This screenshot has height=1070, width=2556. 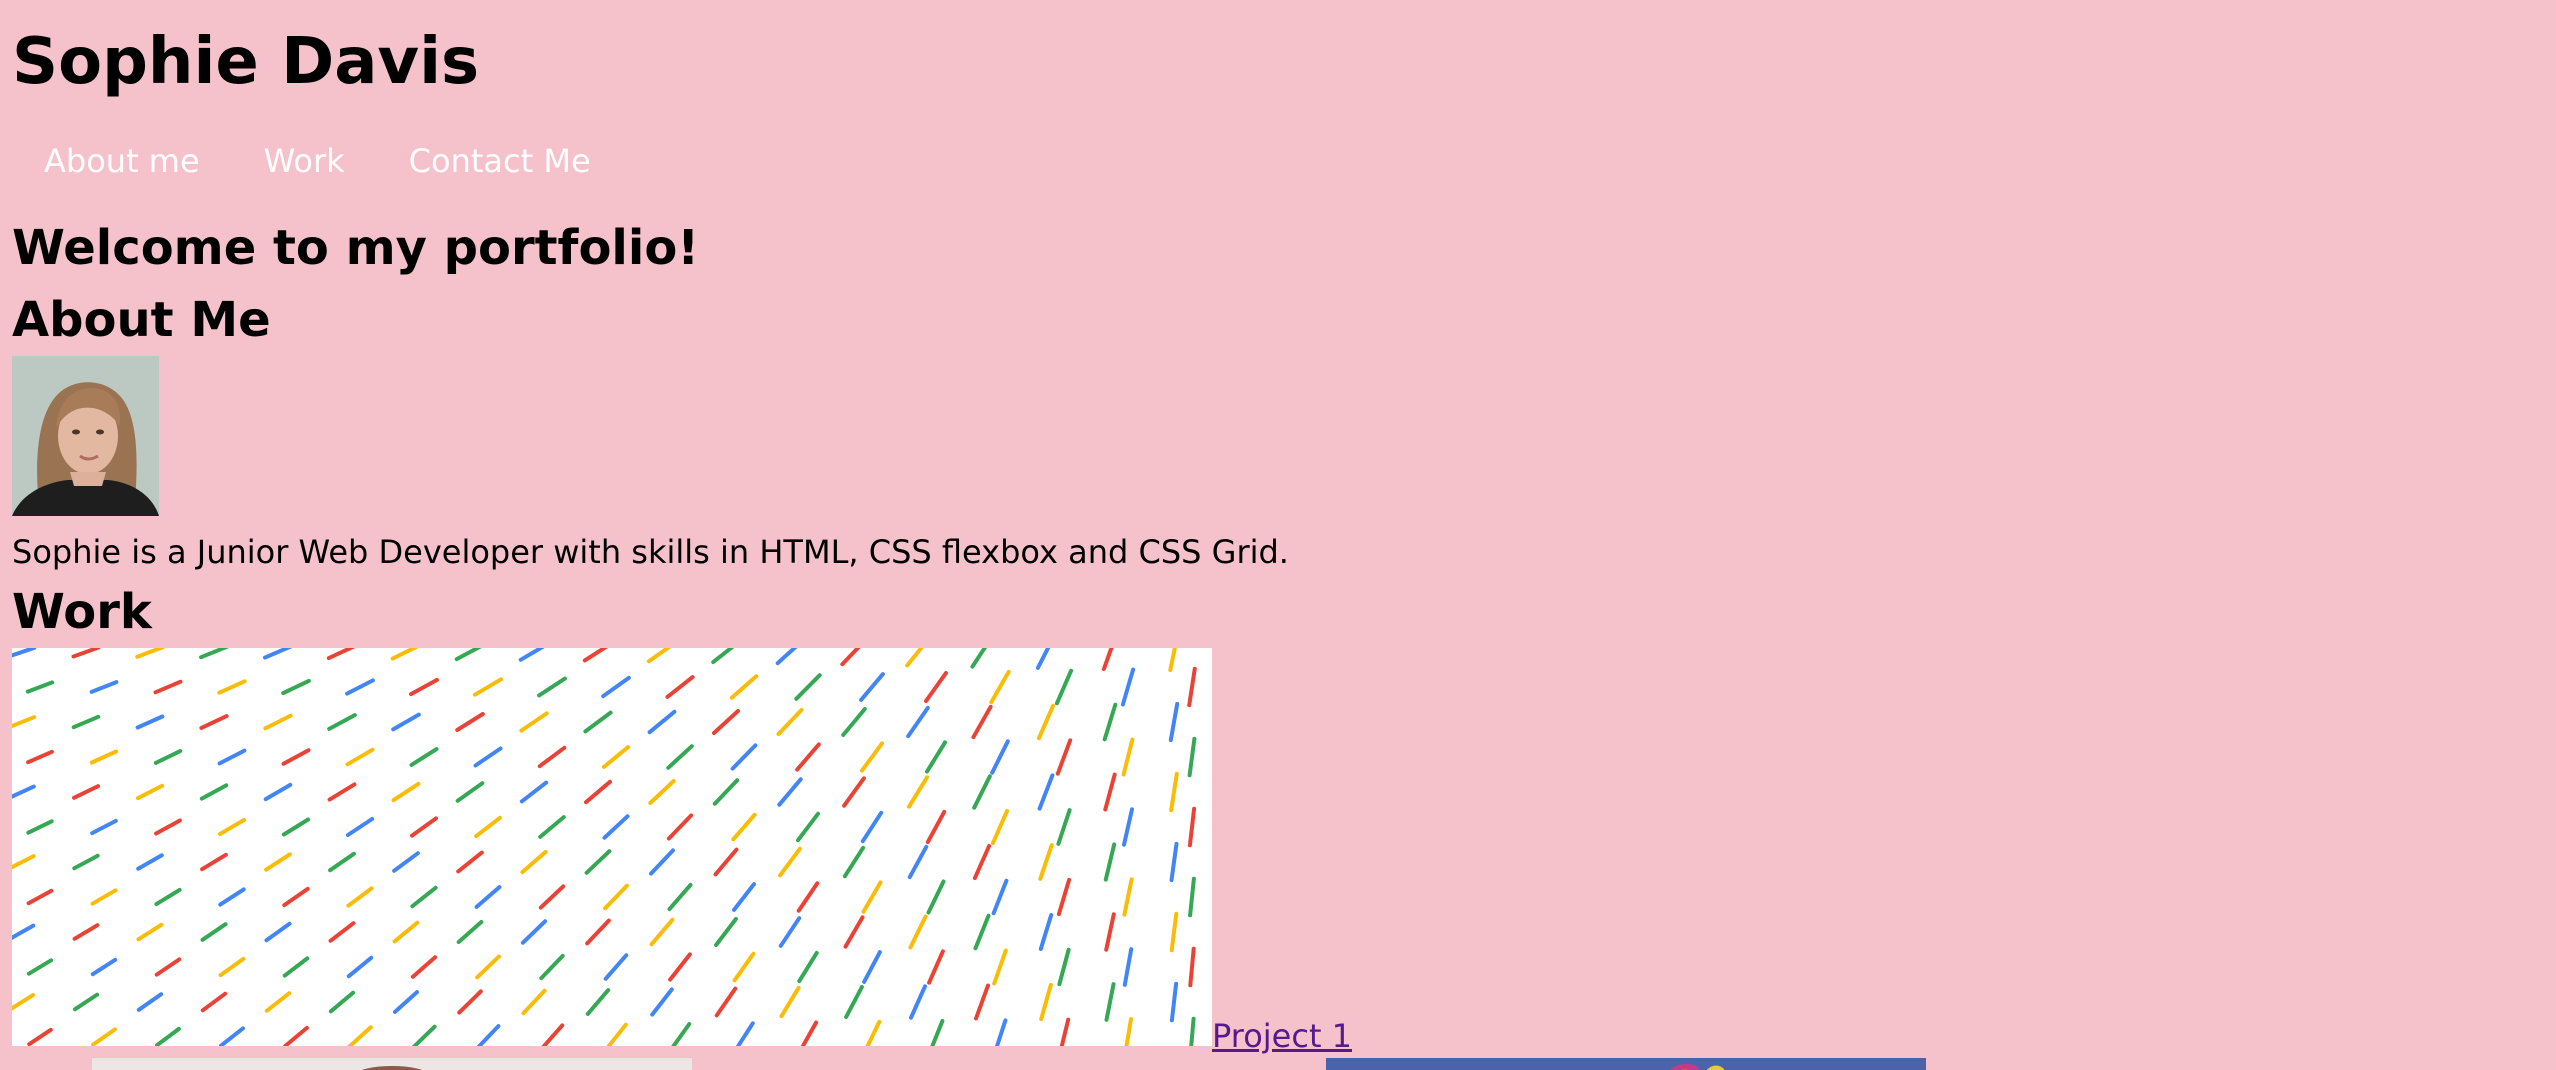 I want to click on project-1-link: Project 1, so click(x=1282, y=1036).